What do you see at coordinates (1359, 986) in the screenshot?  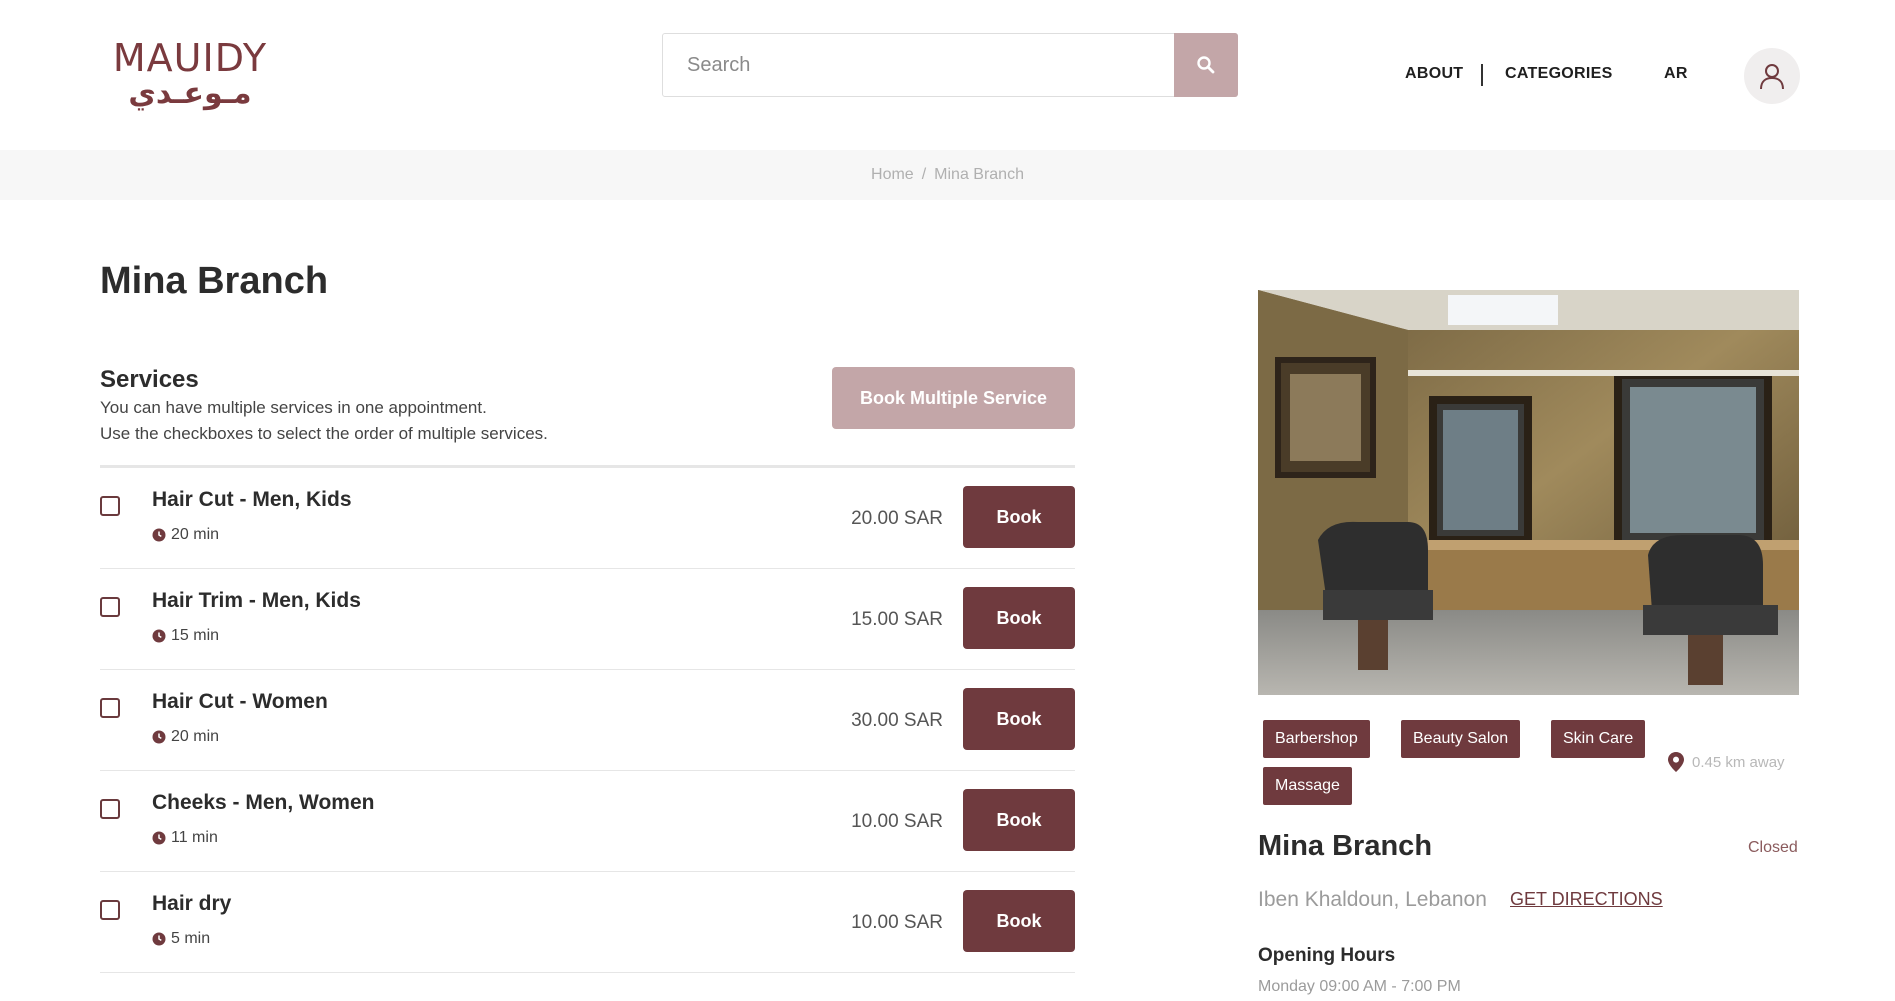 I see `opening-hours-line: Monday 09:00 AM - 7:00 PM` at bounding box center [1359, 986].